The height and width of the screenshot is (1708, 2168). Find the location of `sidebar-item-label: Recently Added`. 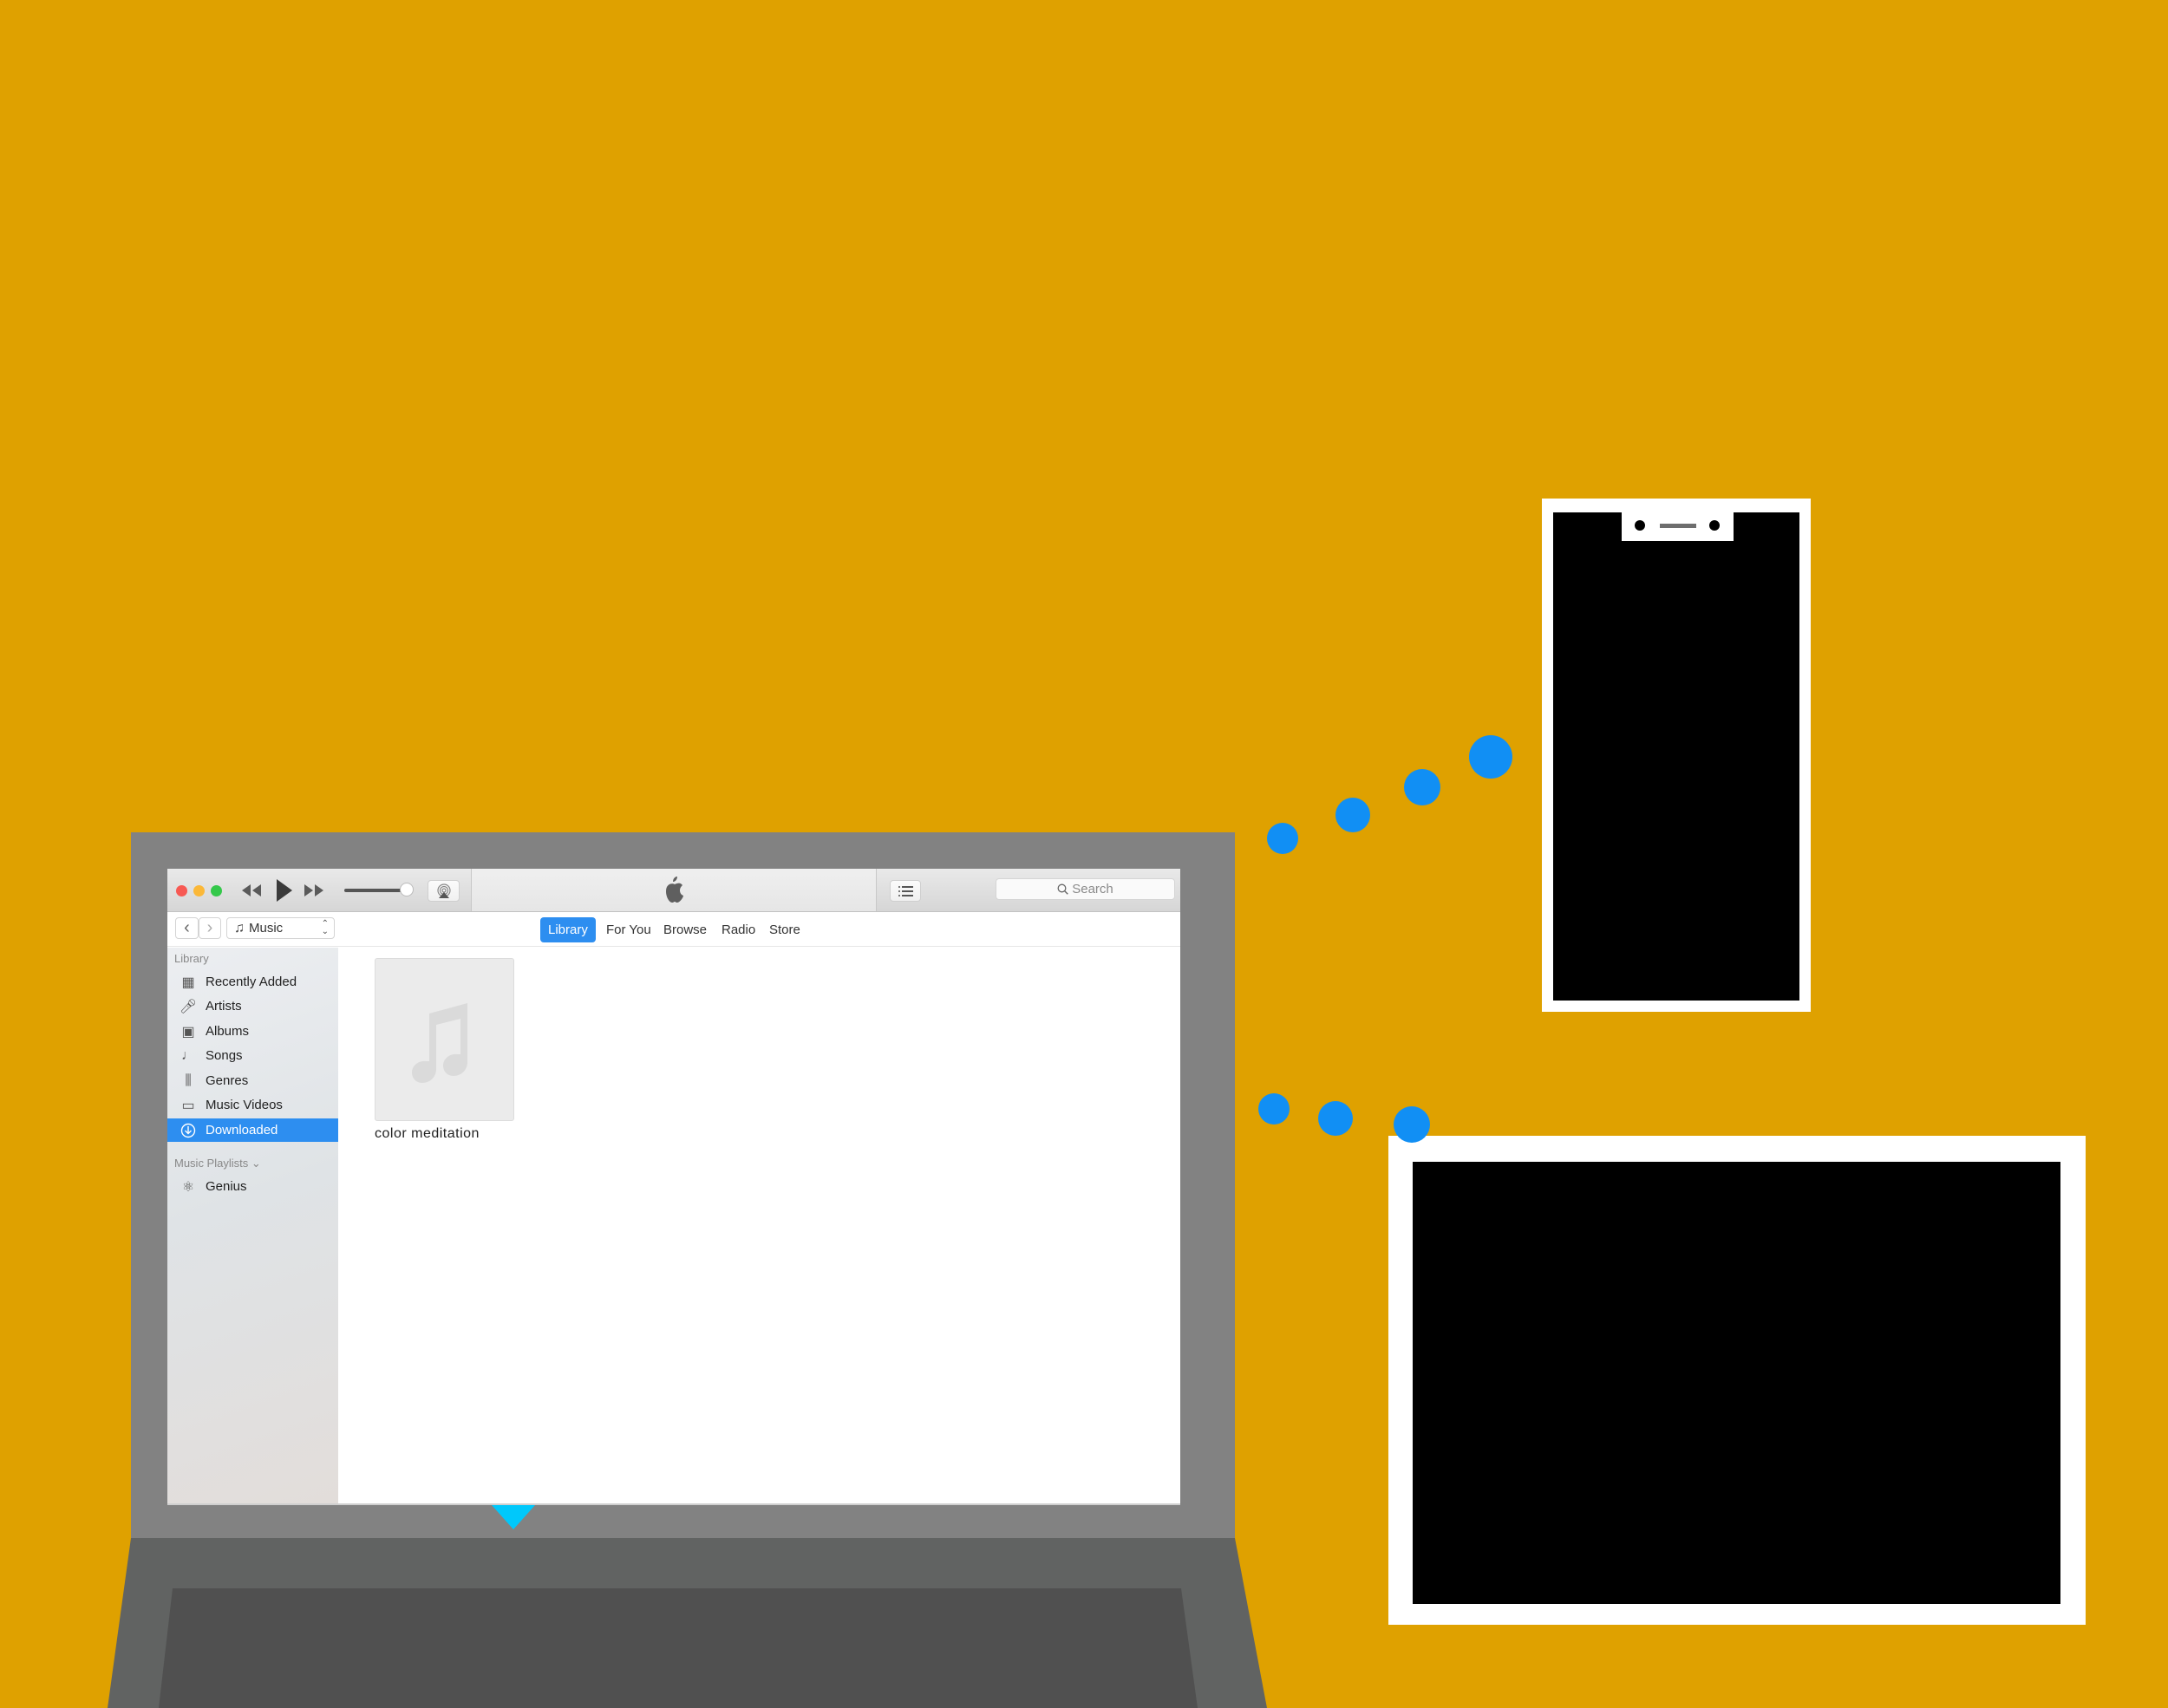

sidebar-item-label: Recently Added is located at coordinates (251, 982).